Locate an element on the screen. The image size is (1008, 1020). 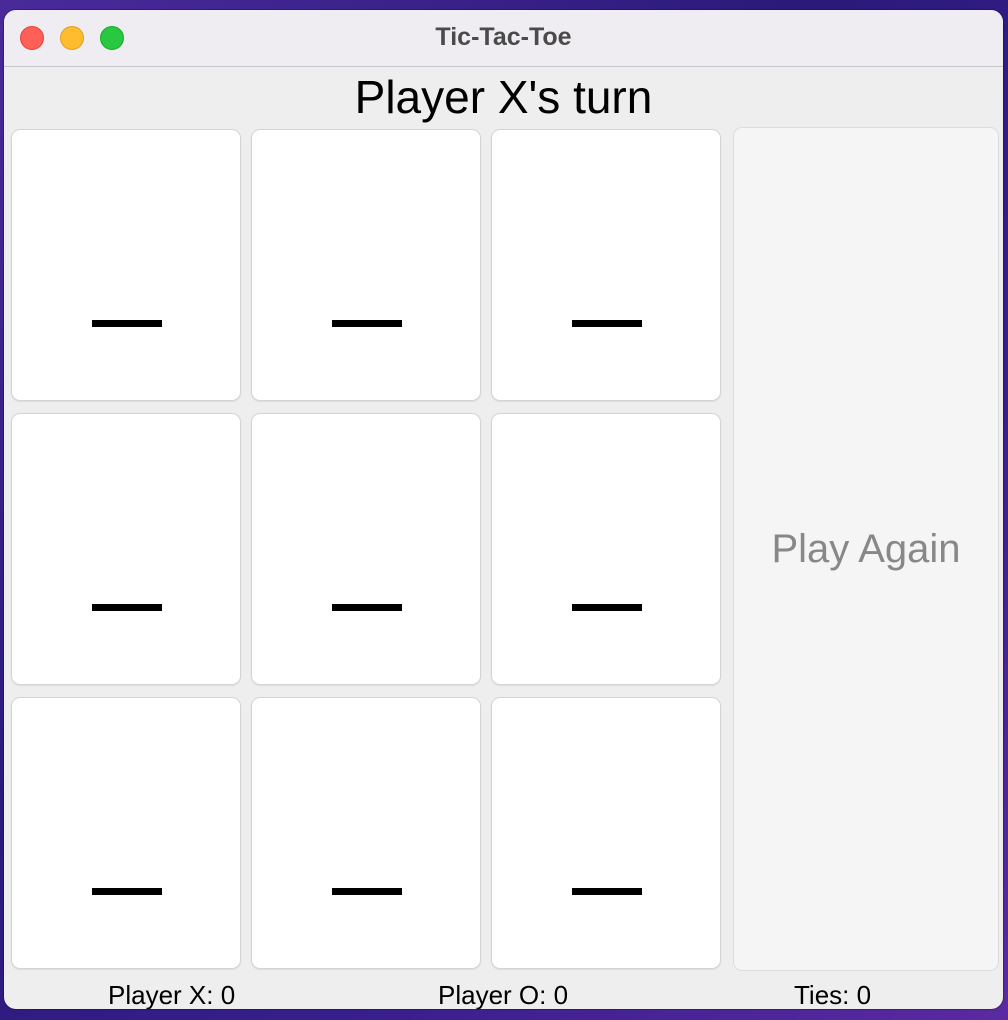
turn-status-label: Player X's turn is located at coordinates (503, 97).